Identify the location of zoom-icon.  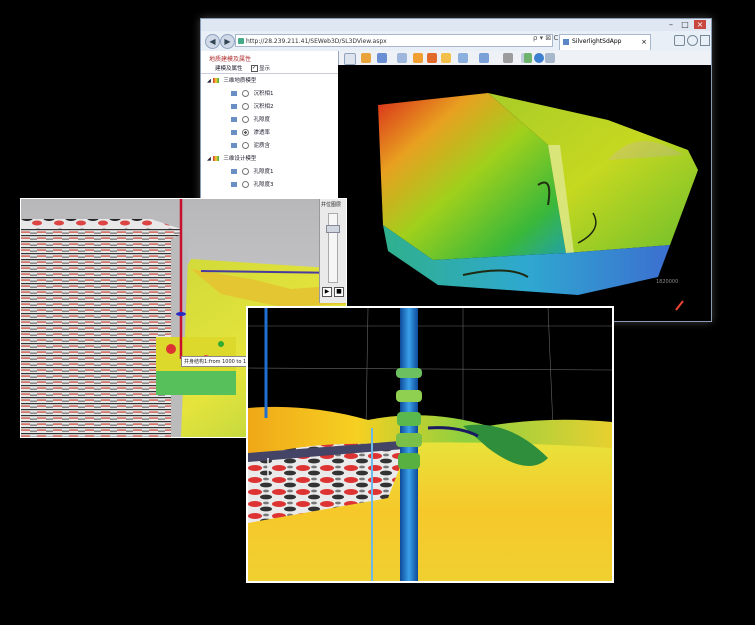
(402, 58).